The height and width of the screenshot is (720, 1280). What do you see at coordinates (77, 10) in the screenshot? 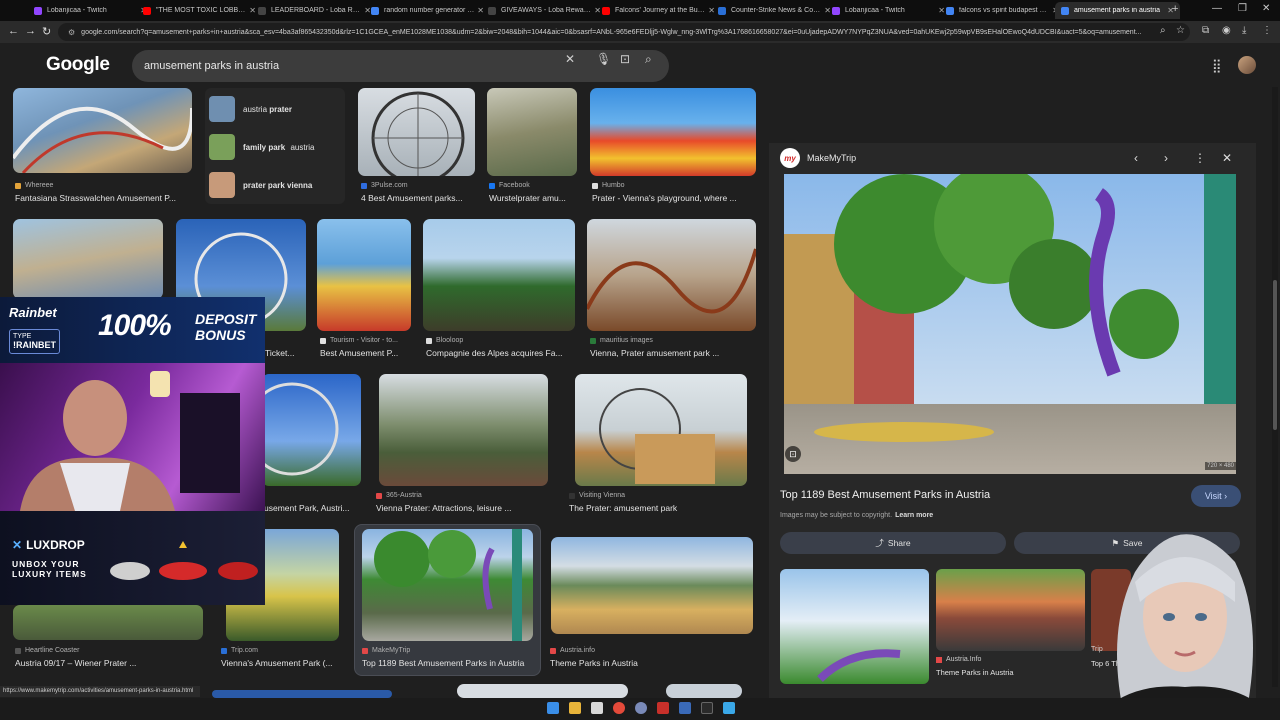
I see `tab-title: Lobanjicaa - Twitch` at bounding box center [77, 10].